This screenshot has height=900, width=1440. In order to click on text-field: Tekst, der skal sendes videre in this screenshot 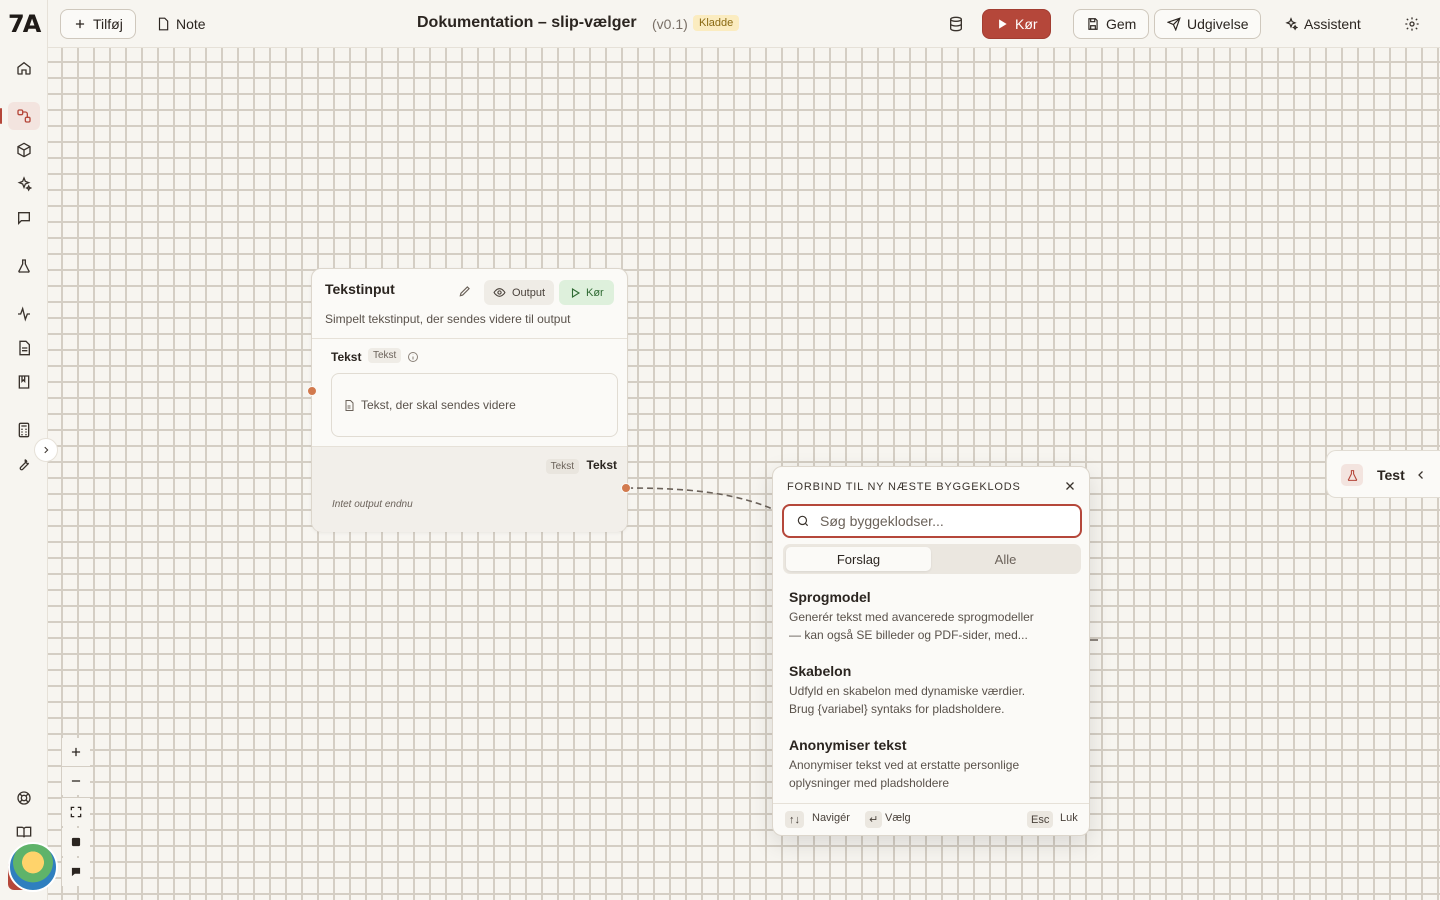, I will do `click(474, 405)`.